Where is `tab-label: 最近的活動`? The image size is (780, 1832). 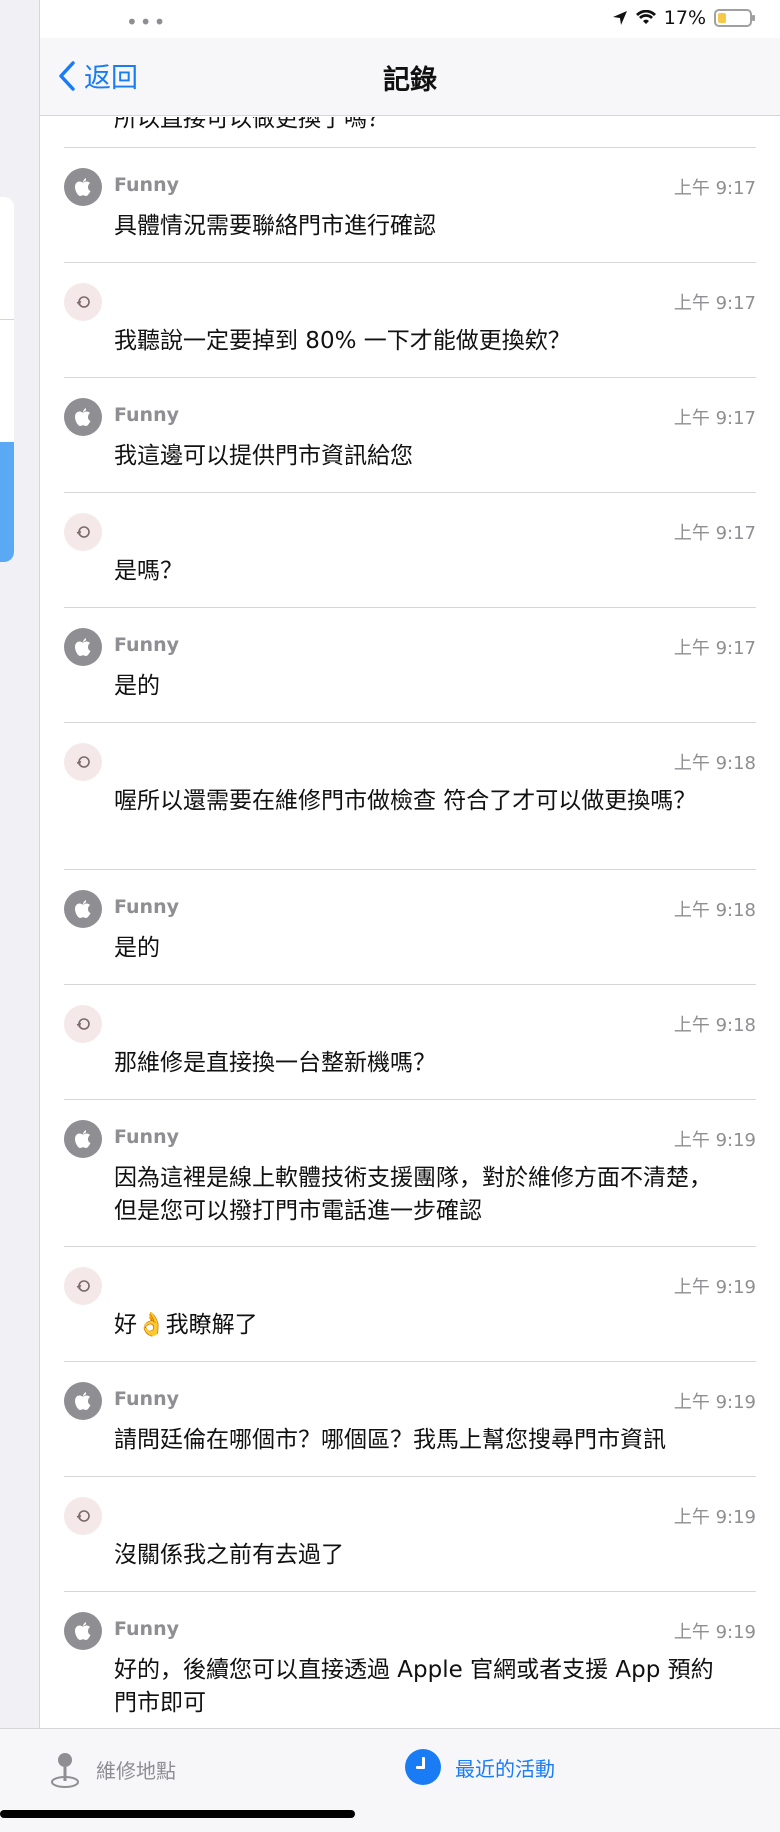 tab-label: 最近的活動 is located at coordinates (505, 1768).